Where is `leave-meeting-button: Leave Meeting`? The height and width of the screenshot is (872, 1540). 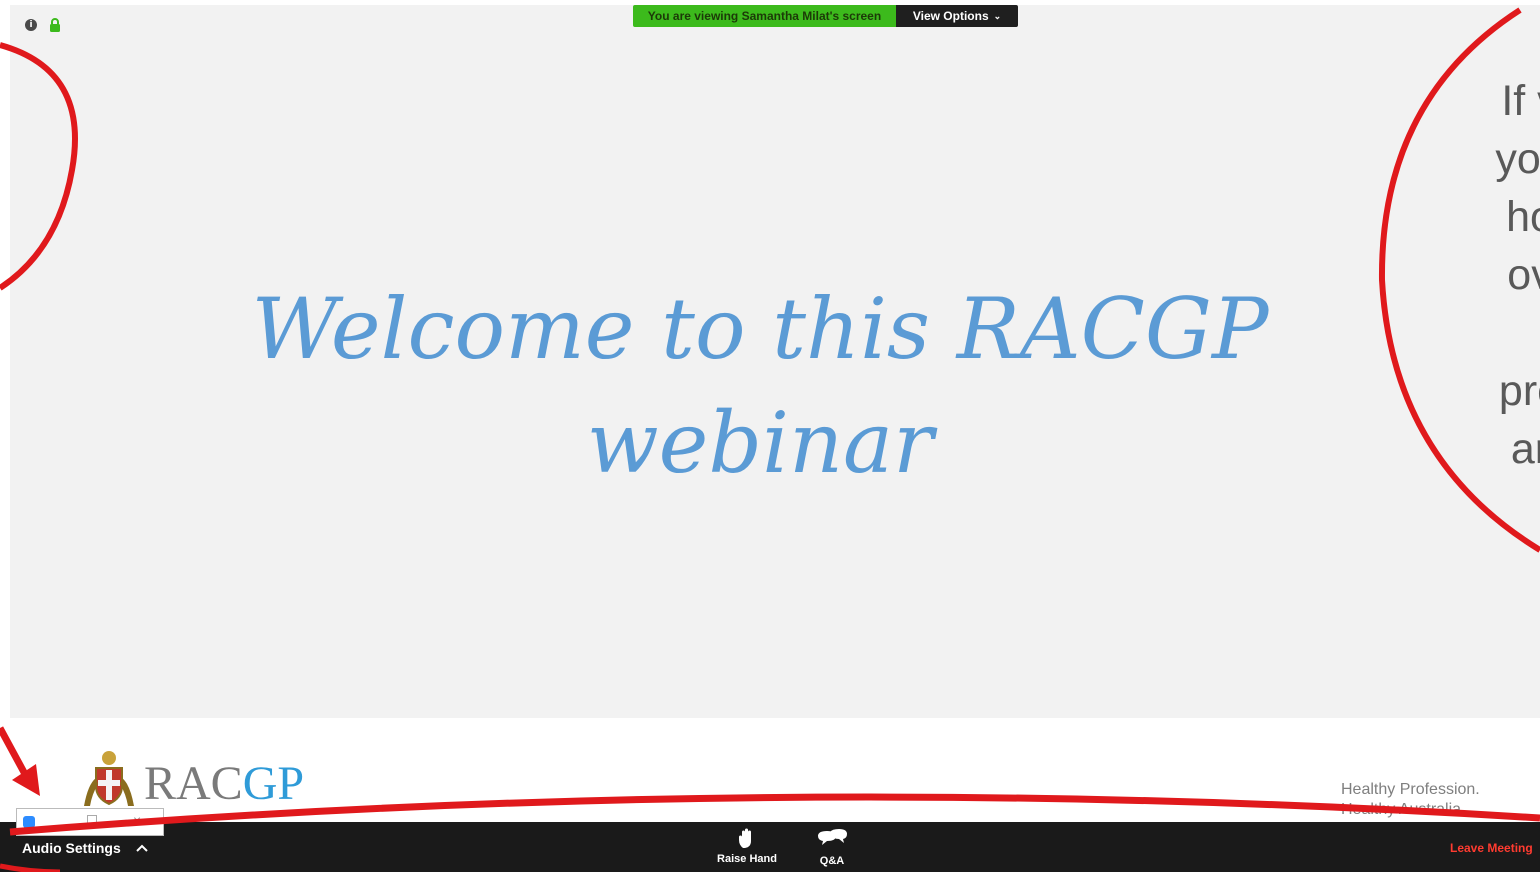 leave-meeting-button: Leave Meeting is located at coordinates (1491, 848).